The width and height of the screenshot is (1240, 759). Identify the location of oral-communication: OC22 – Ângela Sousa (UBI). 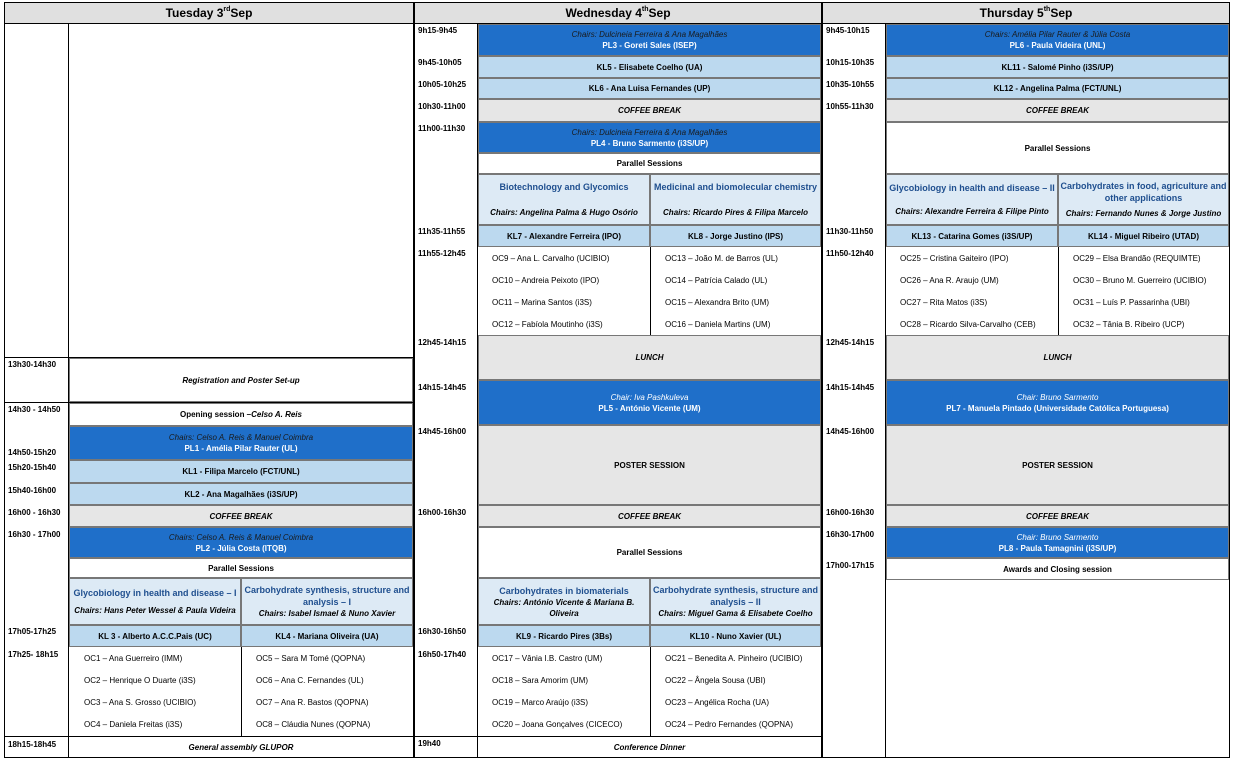
(715, 680).